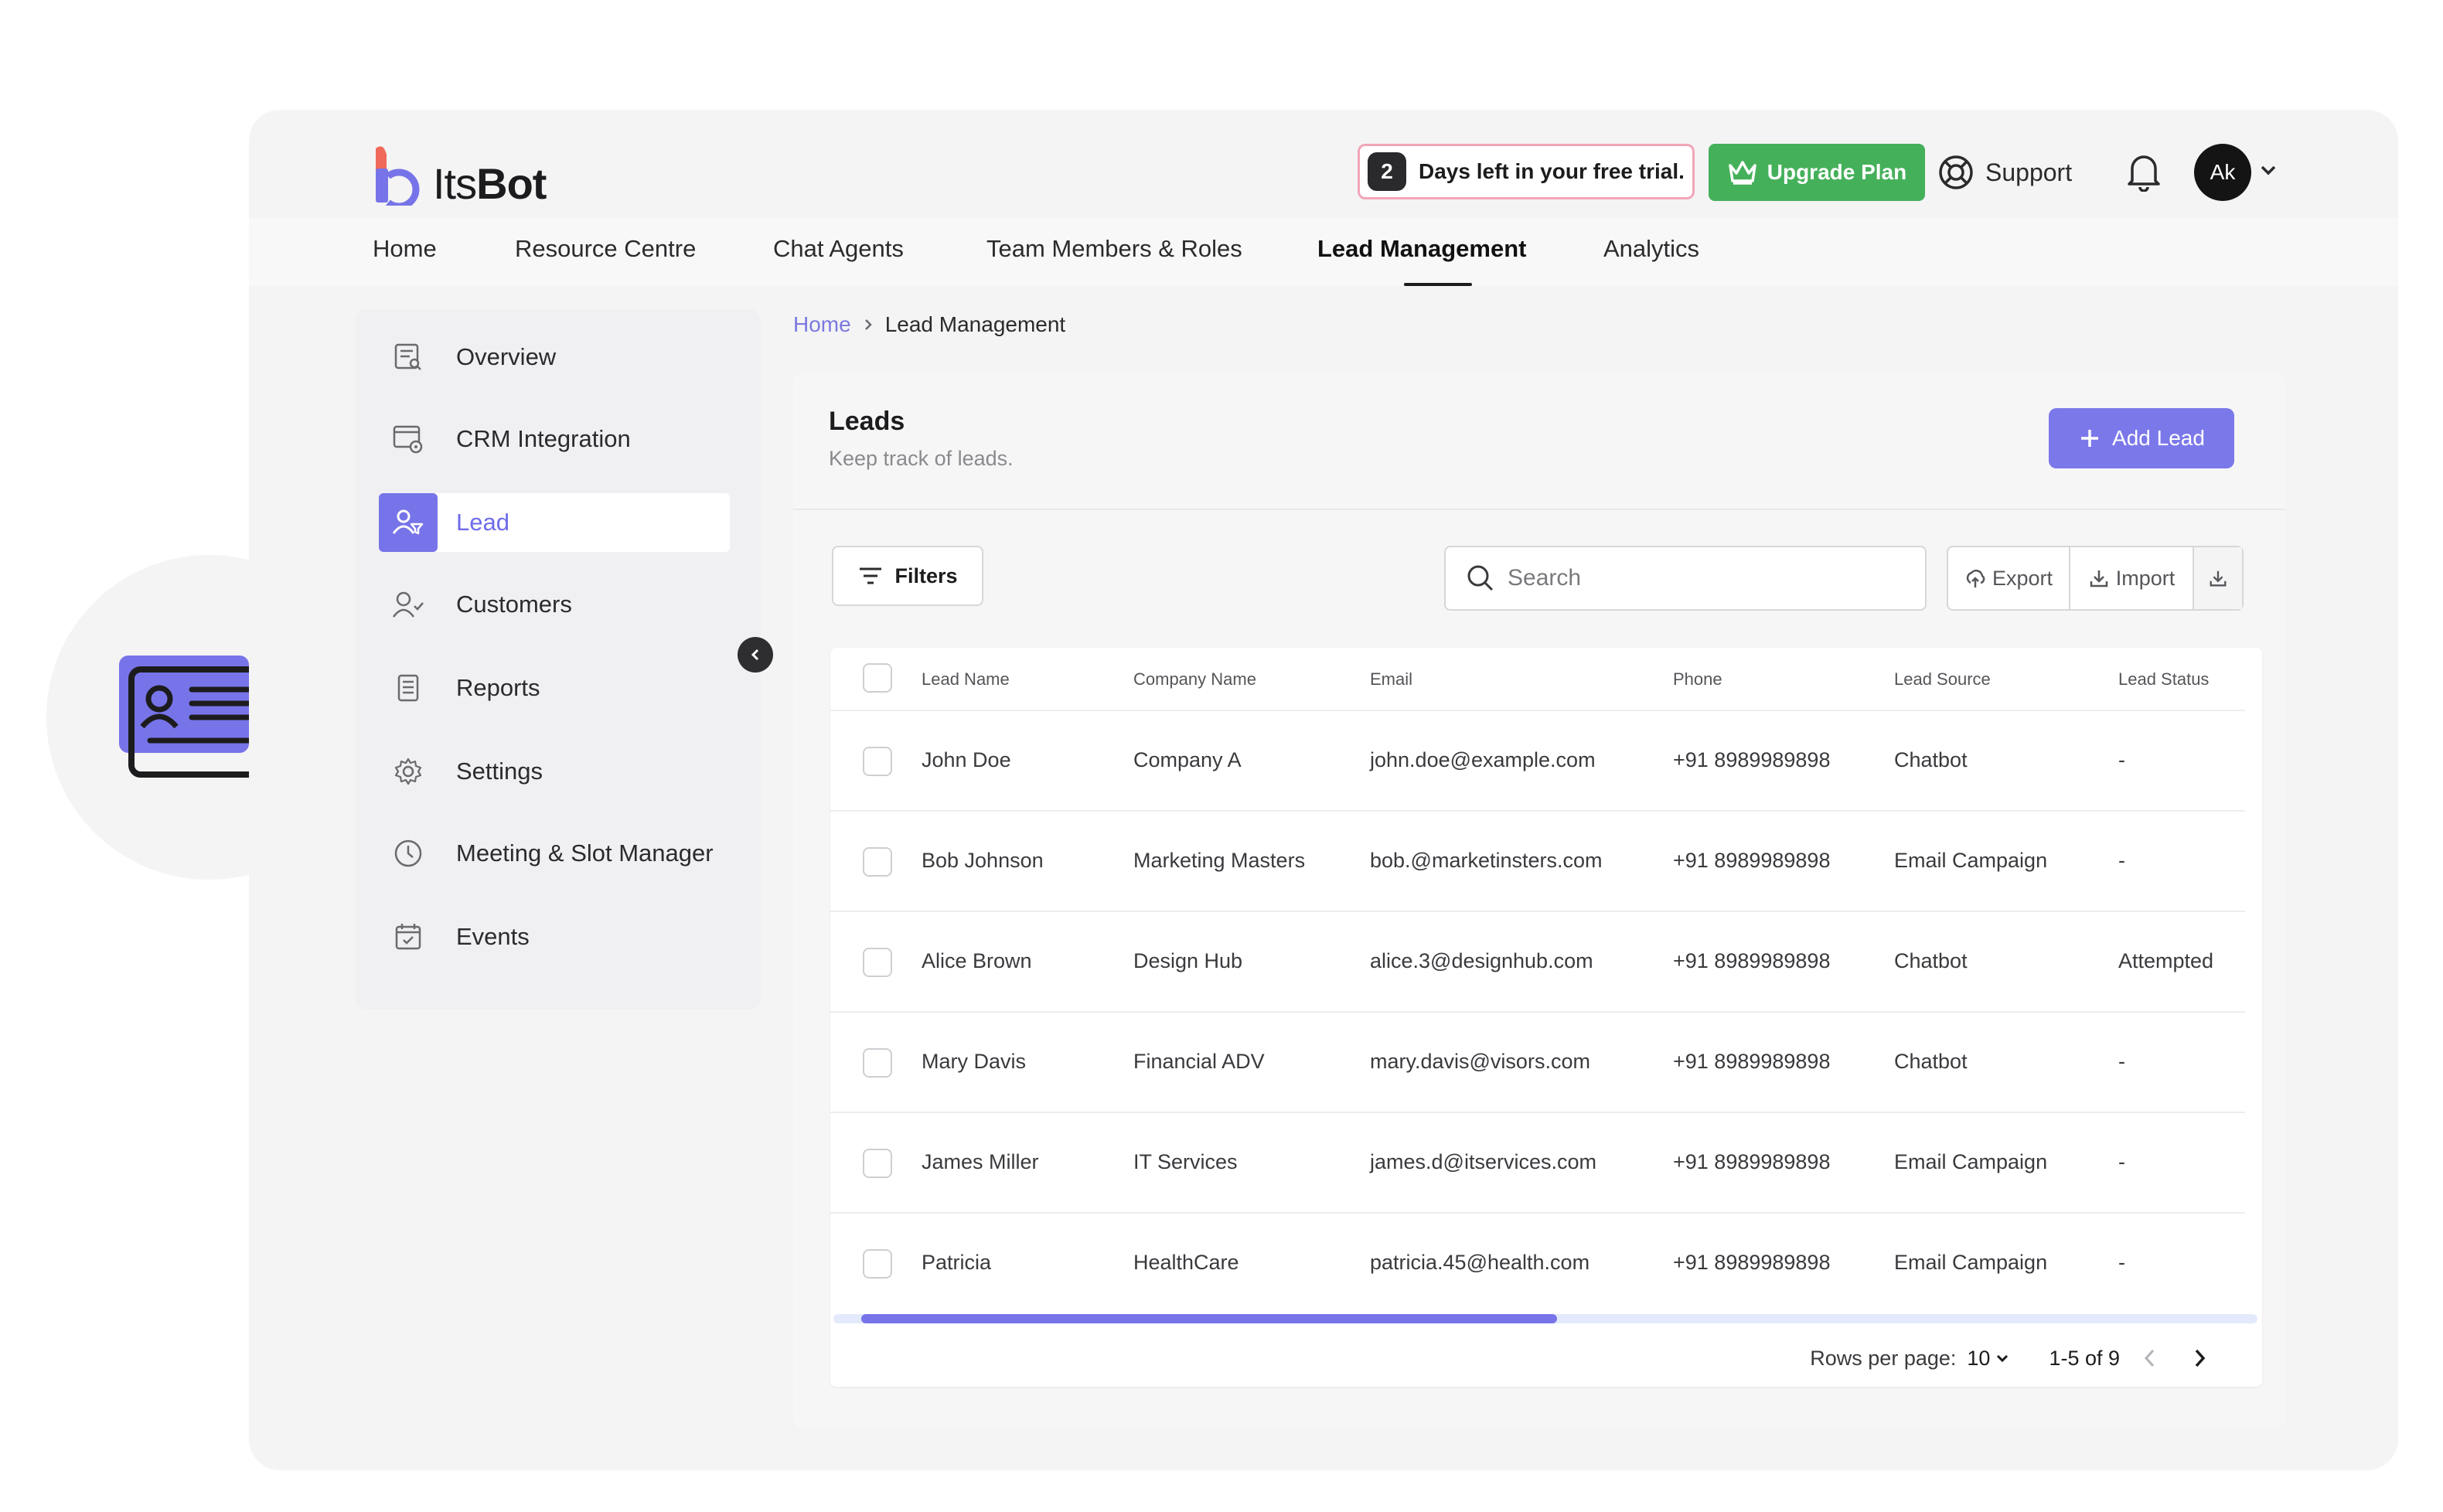 The image size is (2443, 1512). What do you see at coordinates (1480, 1061) in the screenshot?
I see `email-cell: mary.davis@visors.com` at bounding box center [1480, 1061].